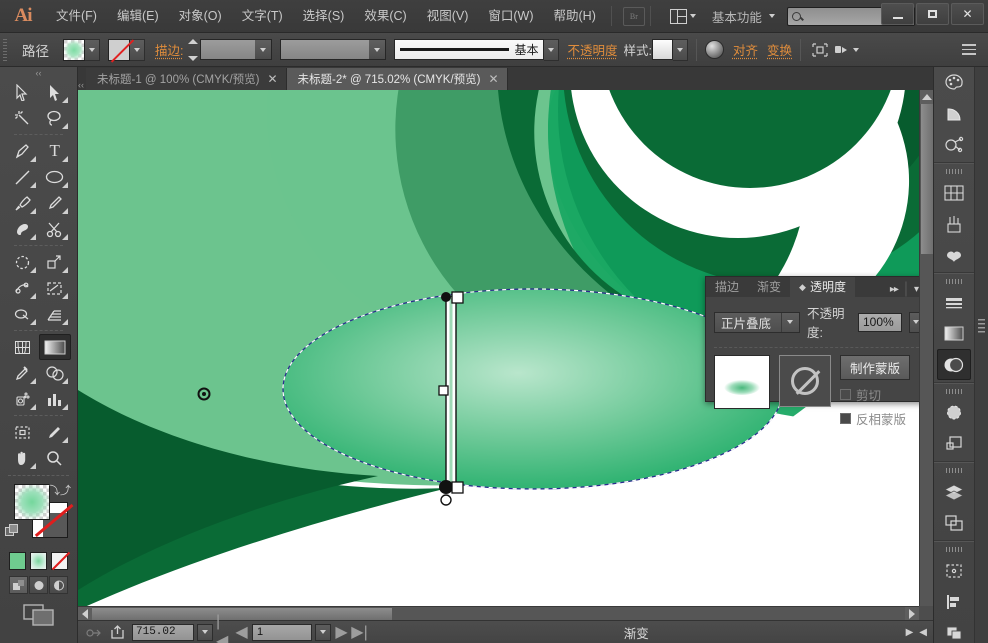  What do you see at coordinates (55, 399) in the screenshot?
I see `column-graph-tool` at bounding box center [55, 399].